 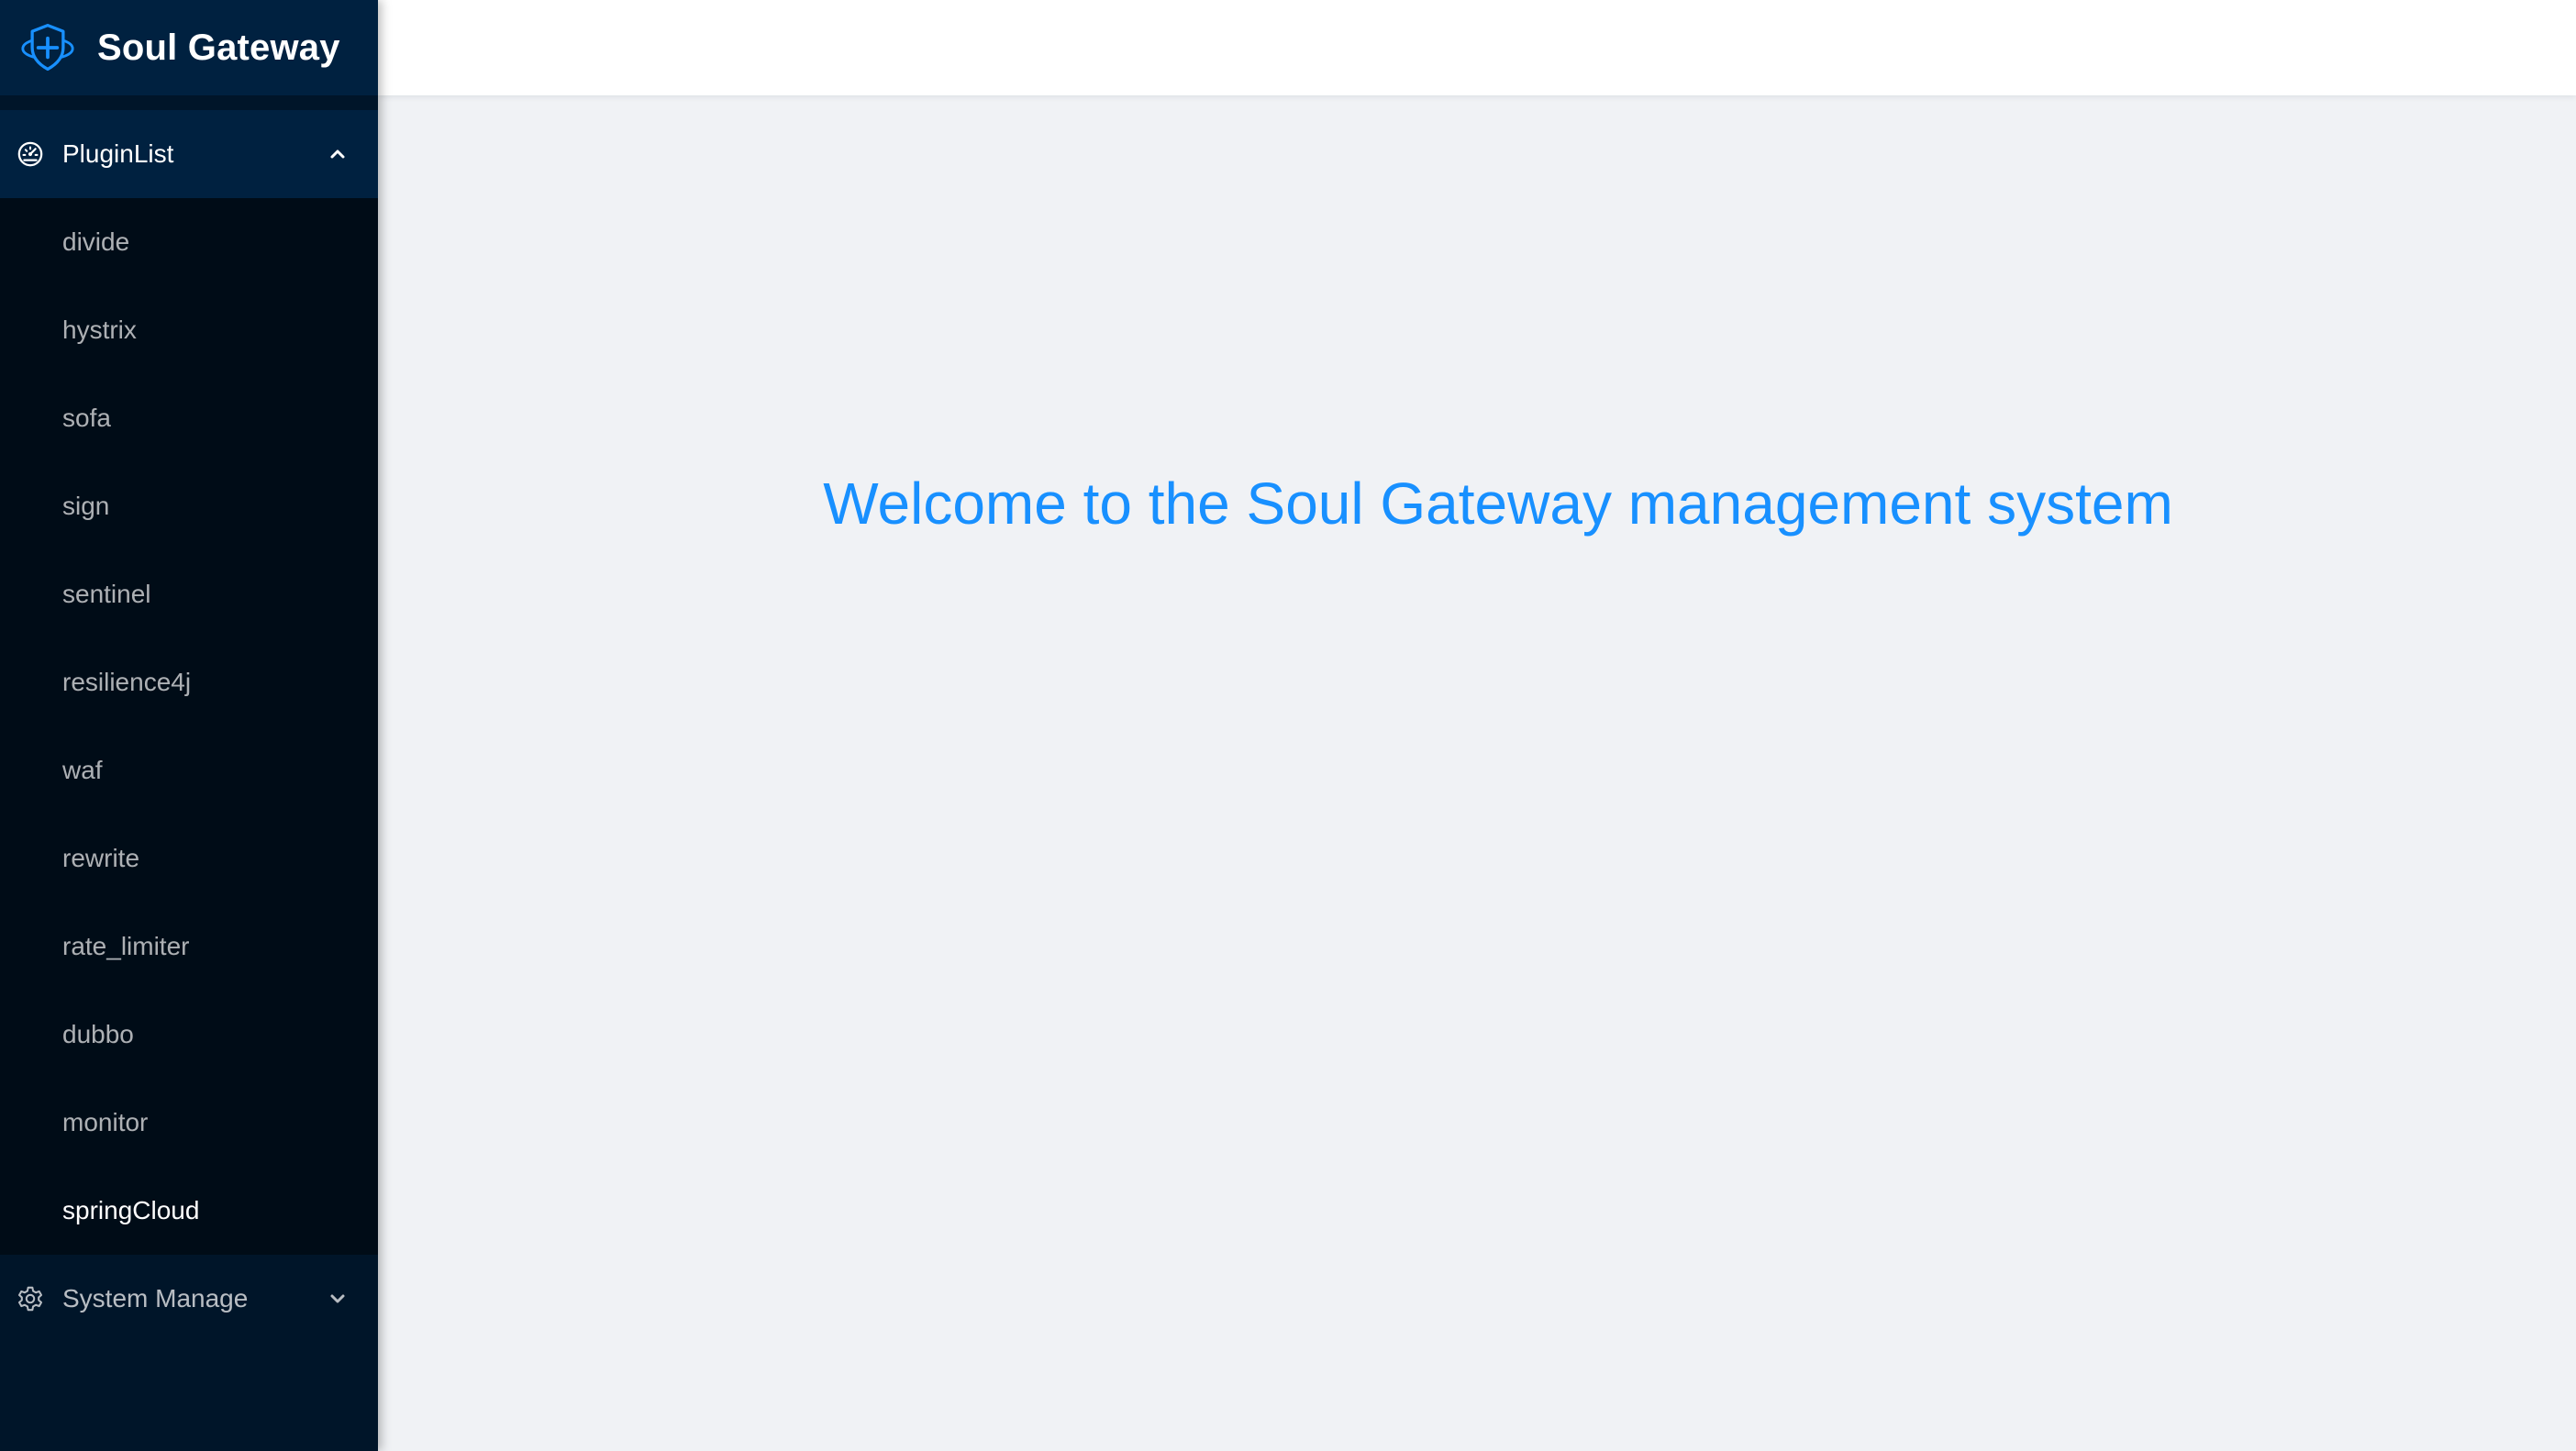 What do you see at coordinates (337, 154) in the screenshot?
I see `chevron-up-icon` at bounding box center [337, 154].